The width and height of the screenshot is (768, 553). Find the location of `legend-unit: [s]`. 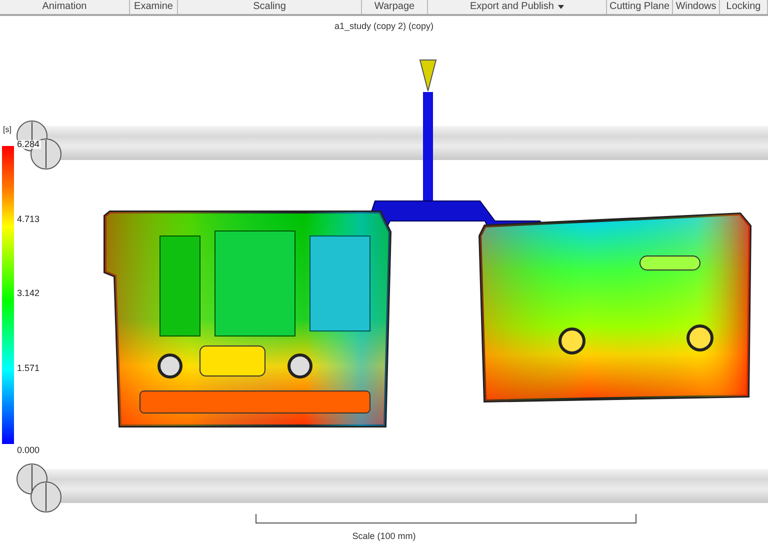

legend-unit: [s] is located at coordinates (7, 130).